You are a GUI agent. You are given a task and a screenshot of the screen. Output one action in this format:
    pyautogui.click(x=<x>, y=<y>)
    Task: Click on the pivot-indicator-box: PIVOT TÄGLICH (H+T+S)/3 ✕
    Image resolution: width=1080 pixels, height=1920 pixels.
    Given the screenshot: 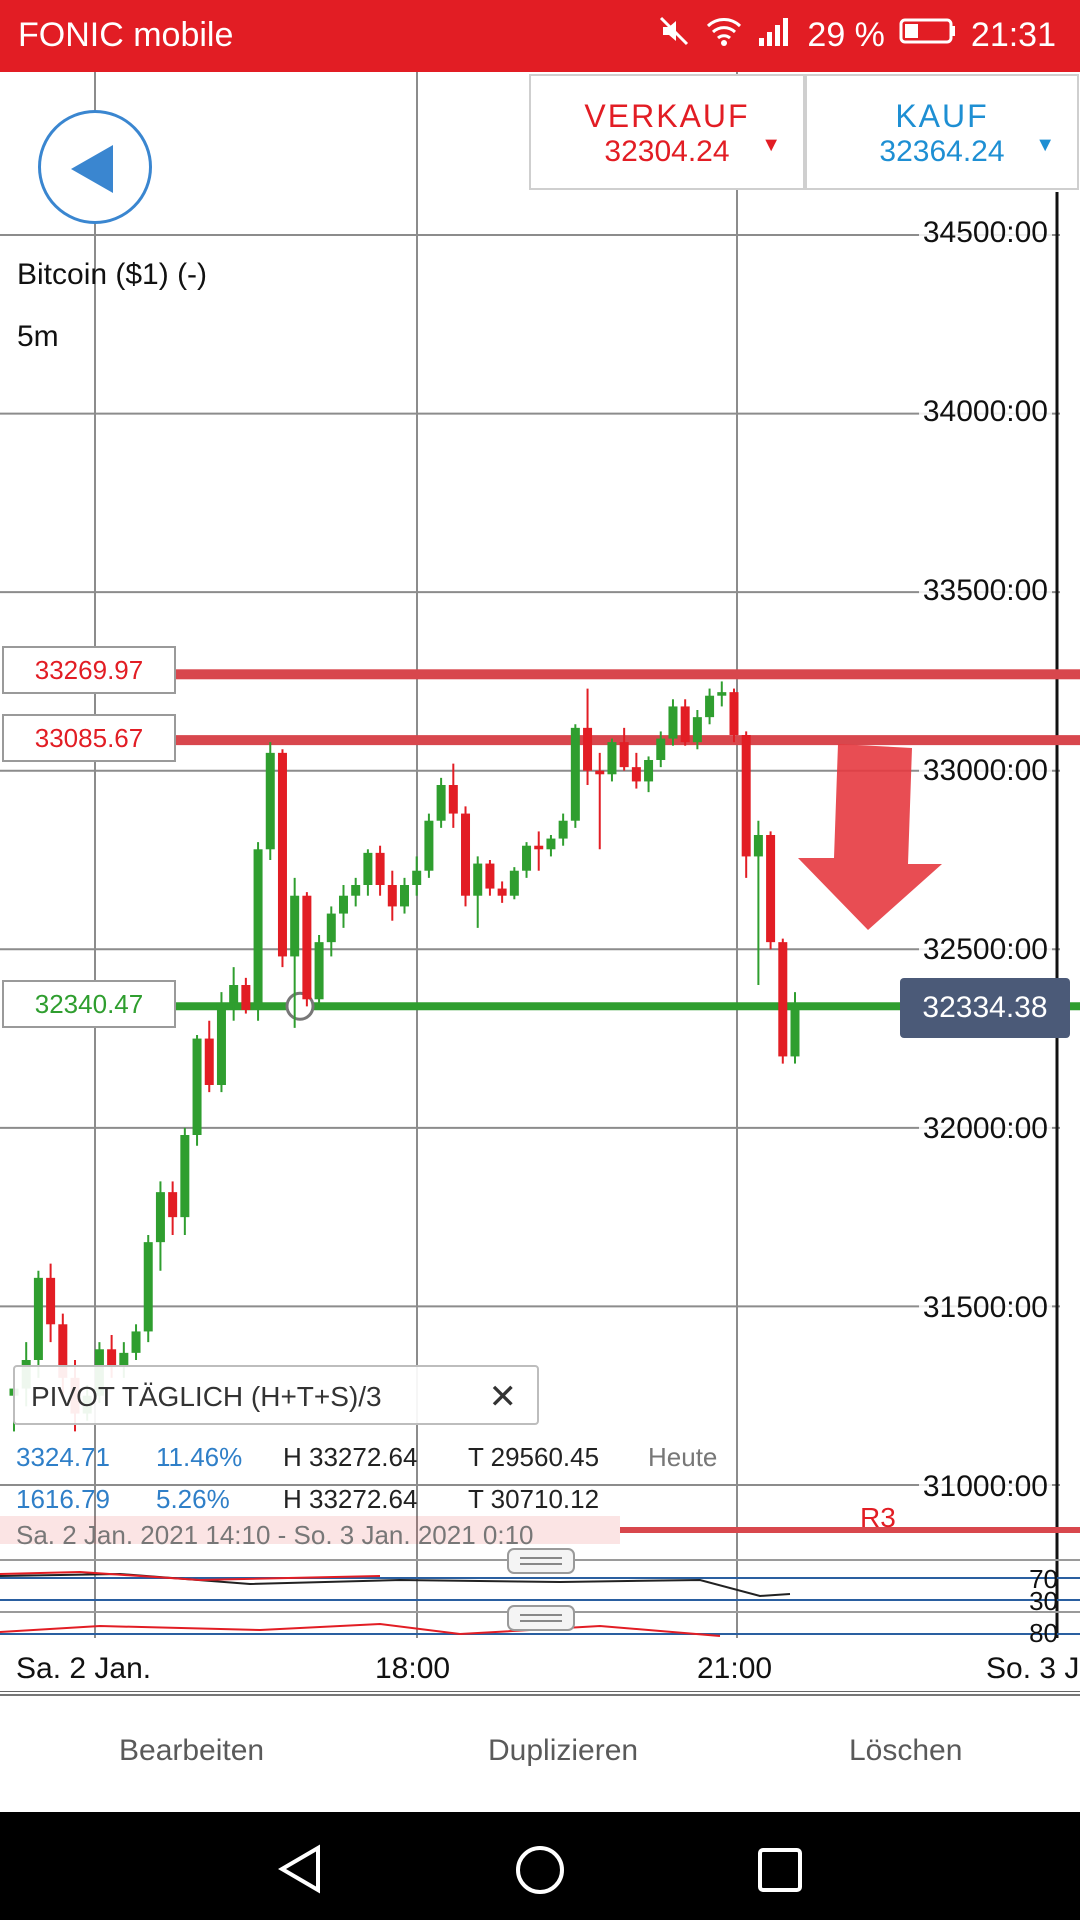 What is the action you would take?
    pyautogui.click(x=276, y=1395)
    